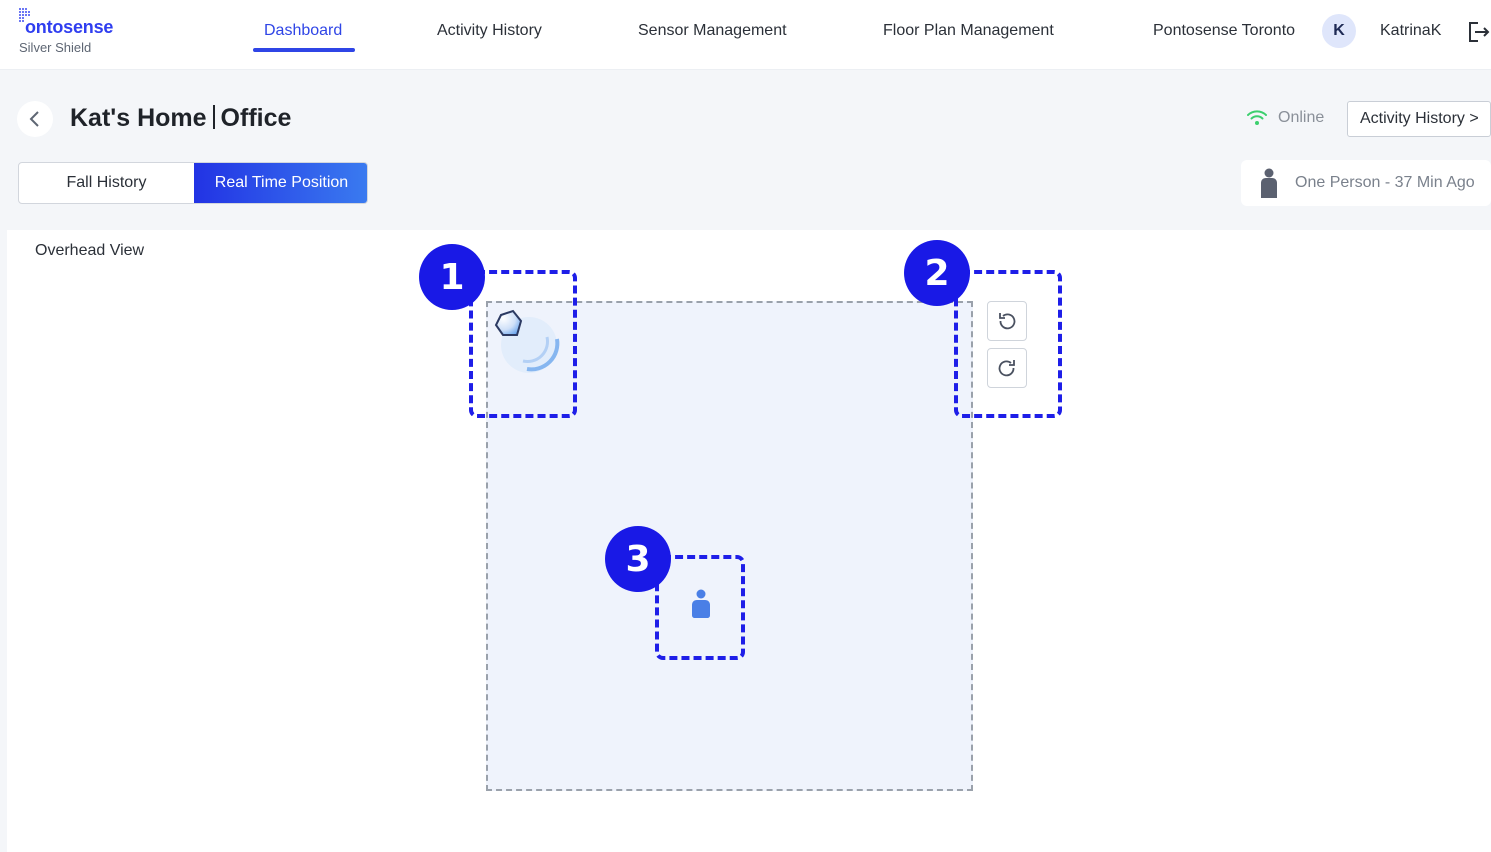 This screenshot has width=1491, height=852. I want to click on nav-tab-sensor-management: Sensor Management, so click(712, 31).